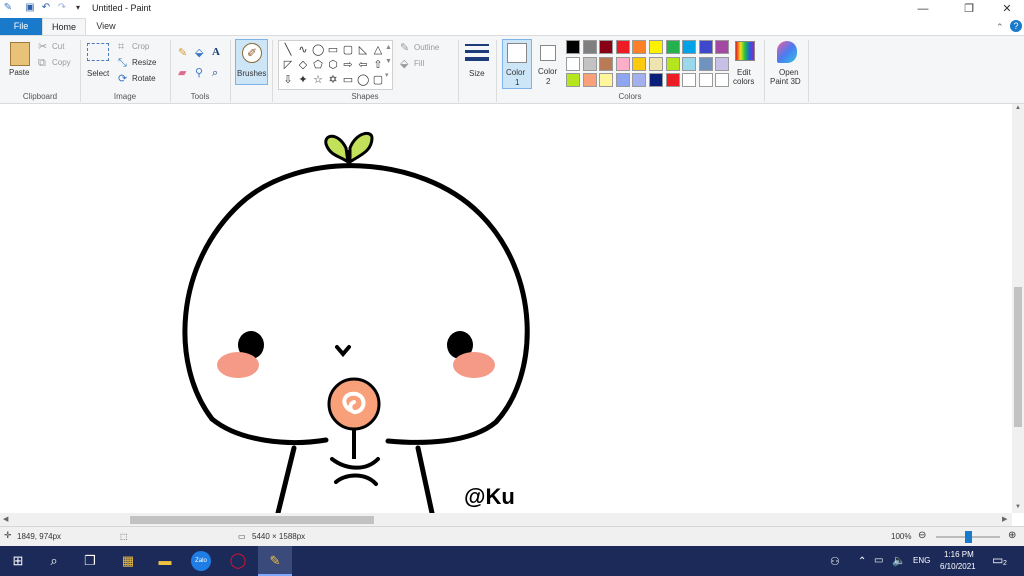 This screenshot has height=576, width=1024. I want to click on open-paint3d-button-2: Paint 3D, so click(785, 81).